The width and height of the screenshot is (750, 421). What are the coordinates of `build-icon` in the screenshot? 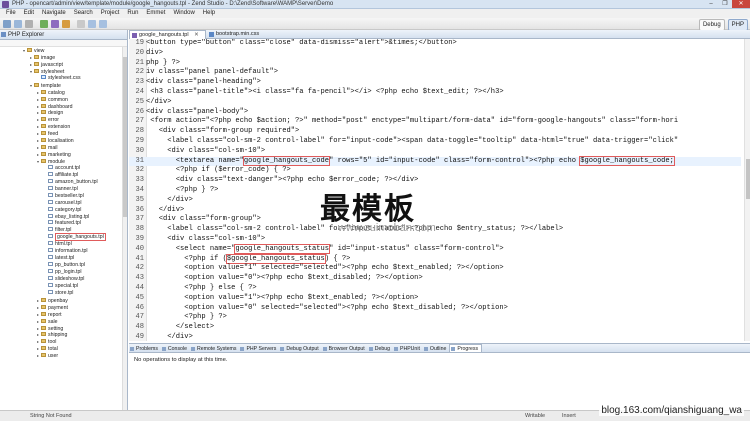 It's located at (66, 24).